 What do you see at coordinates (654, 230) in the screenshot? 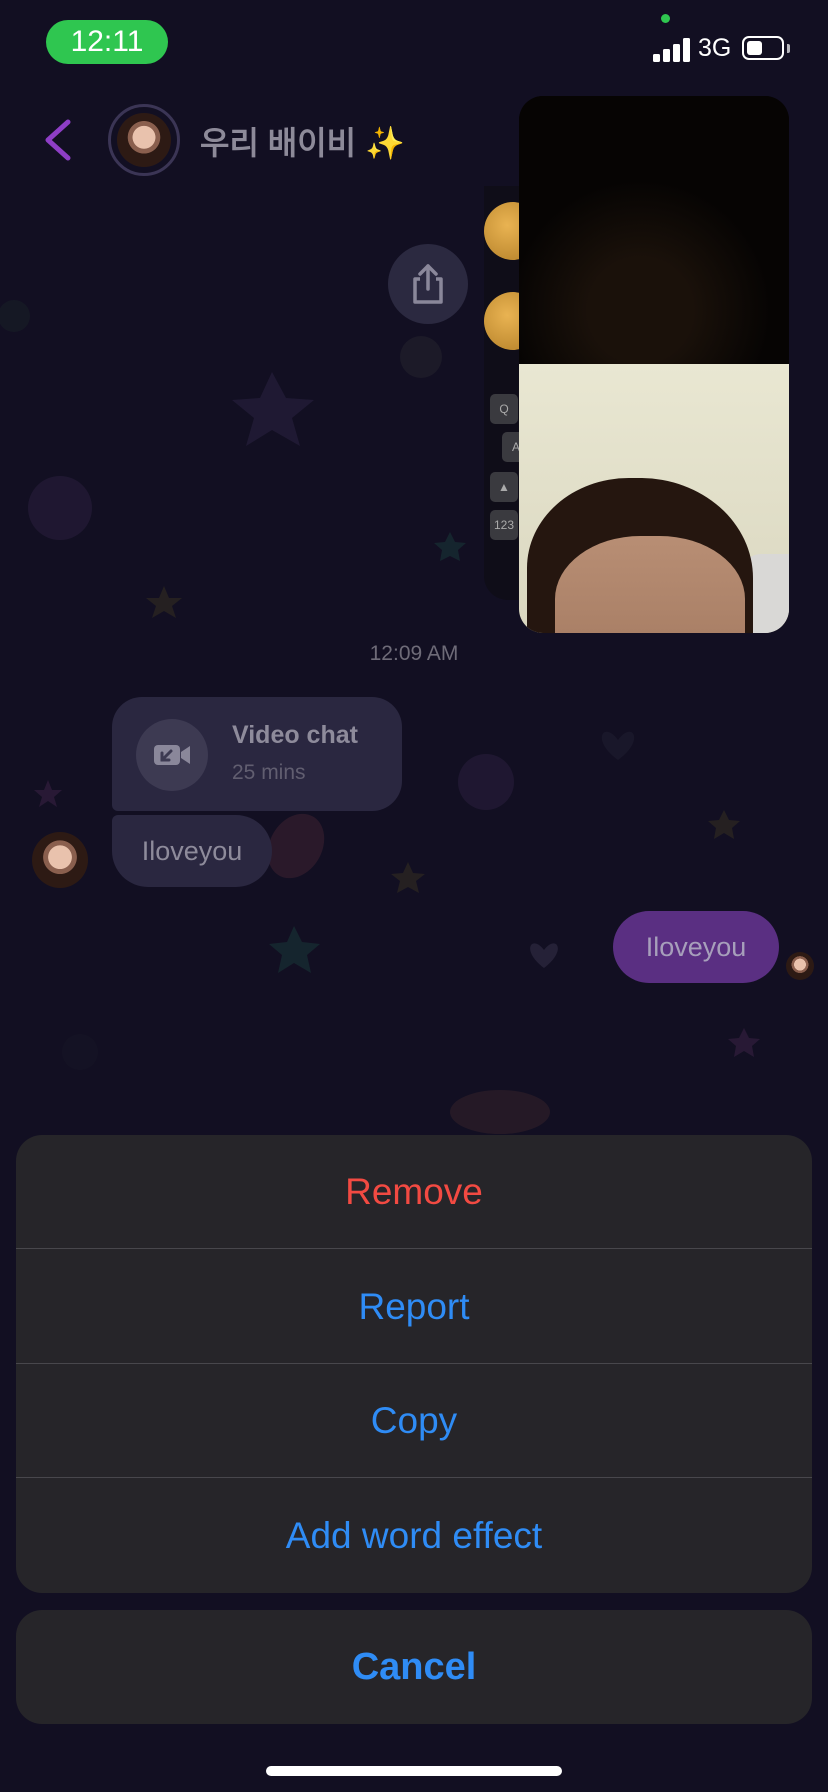
I see `remote-video-feed` at bounding box center [654, 230].